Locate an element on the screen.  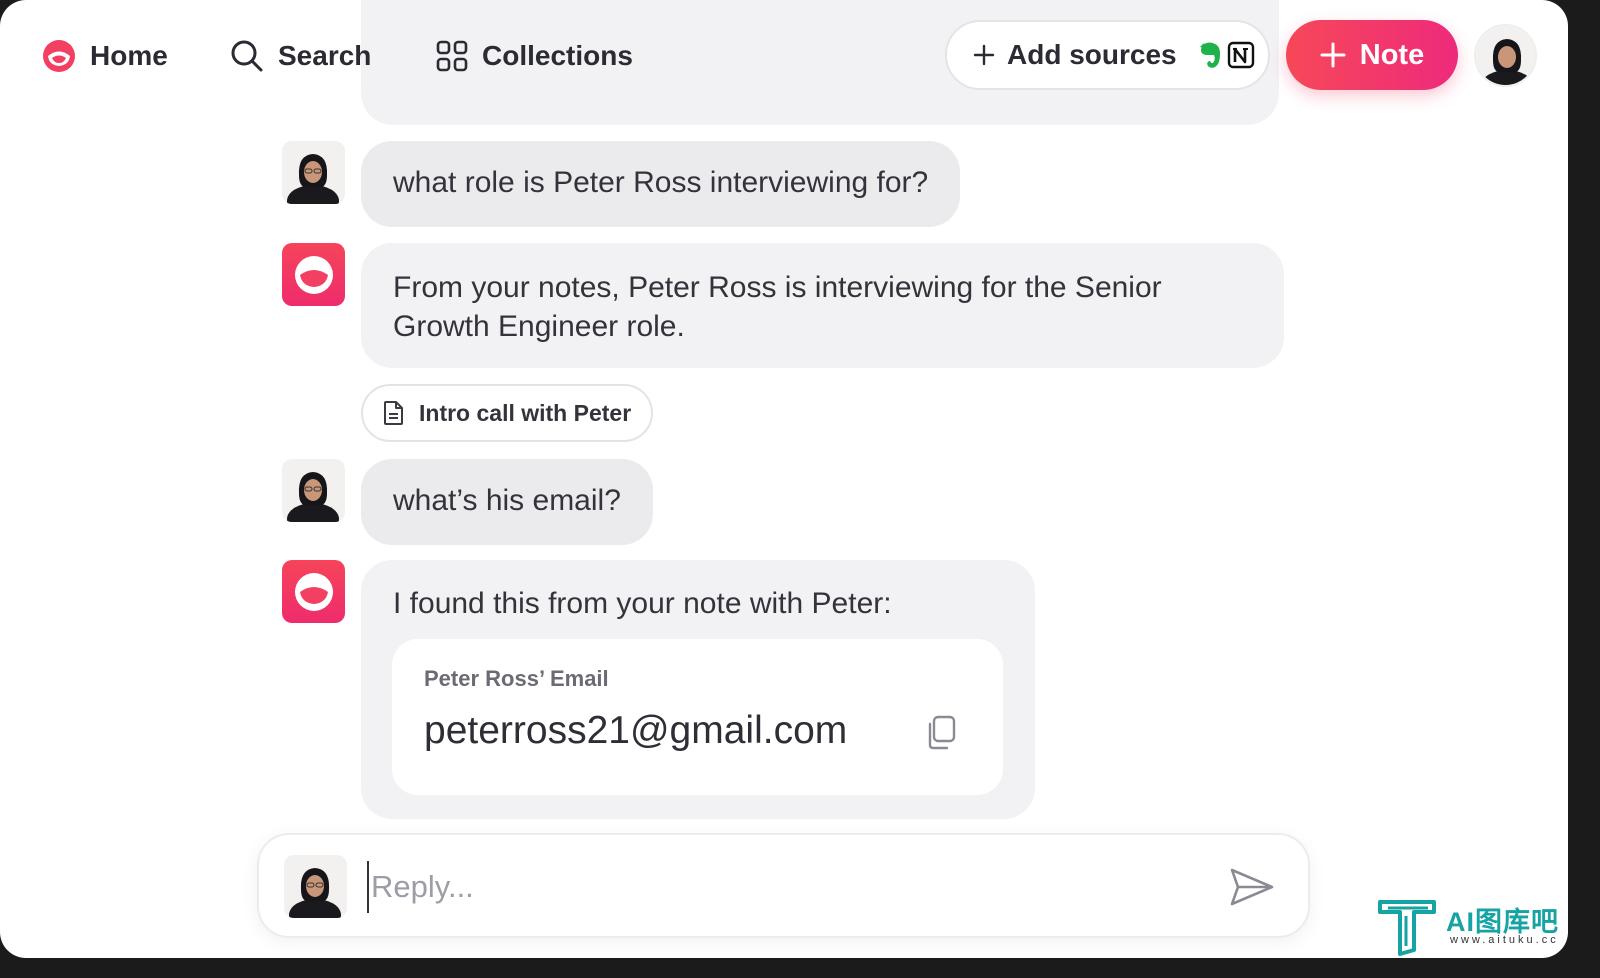
send-button is located at coordinates (1252, 887).